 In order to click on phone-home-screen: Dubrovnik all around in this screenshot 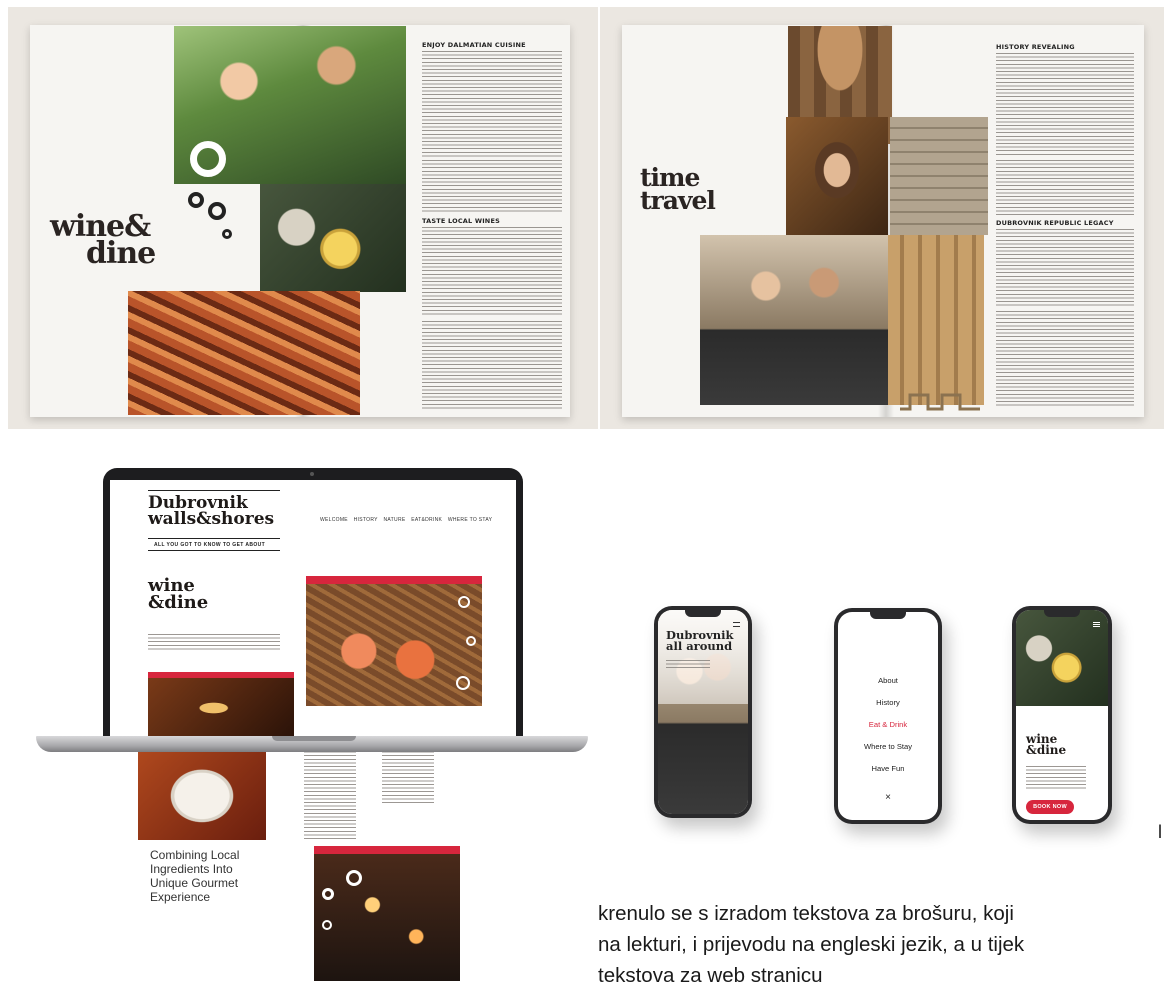, I will do `click(703, 712)`.